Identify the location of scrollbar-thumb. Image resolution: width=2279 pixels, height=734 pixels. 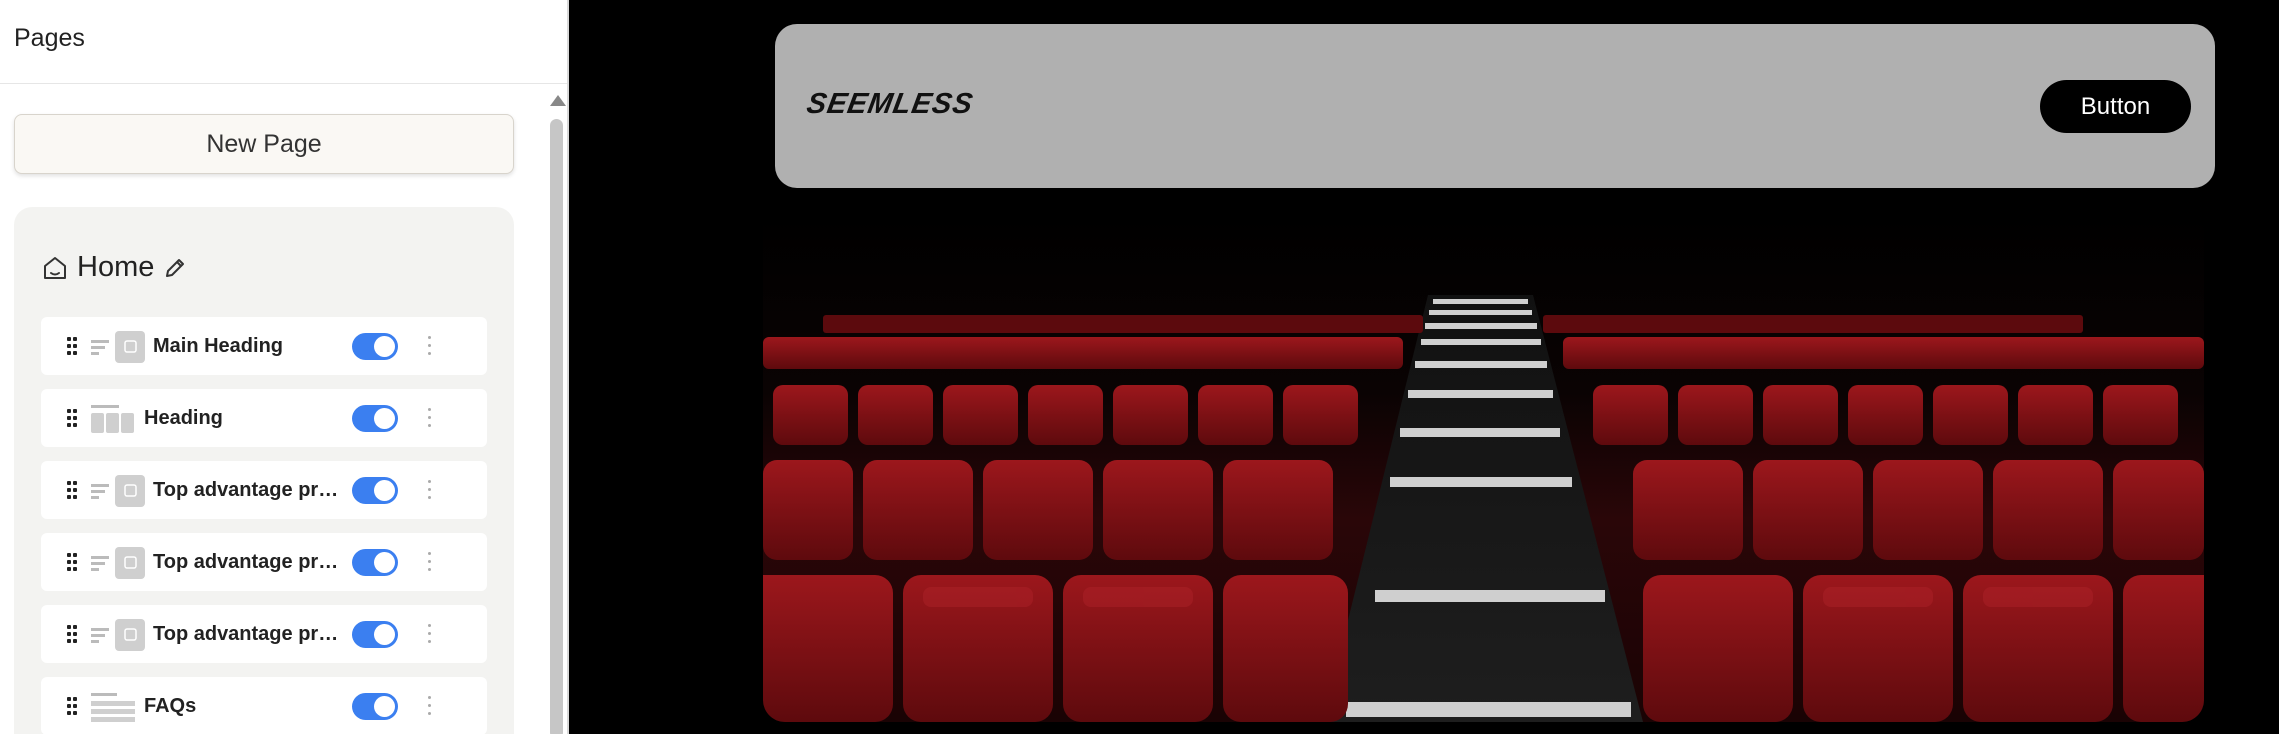
(556, 426).